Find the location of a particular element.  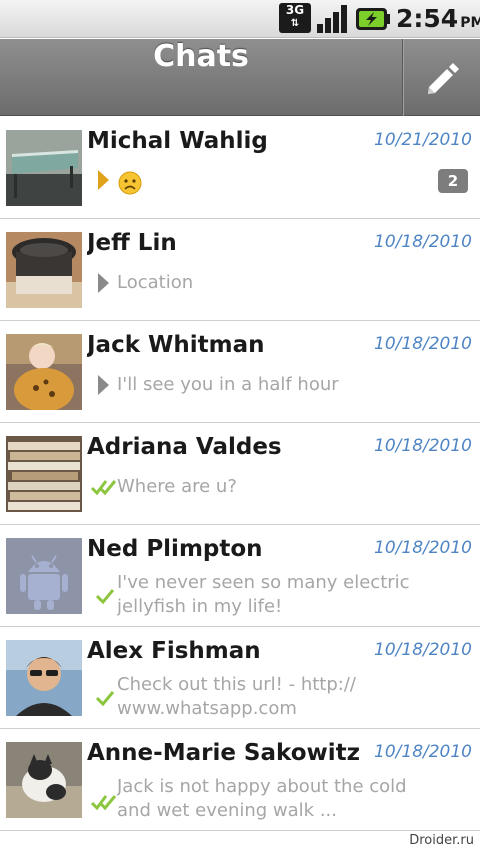

data-arrows-icon: ⇅ is located at coordinates (295, 23).